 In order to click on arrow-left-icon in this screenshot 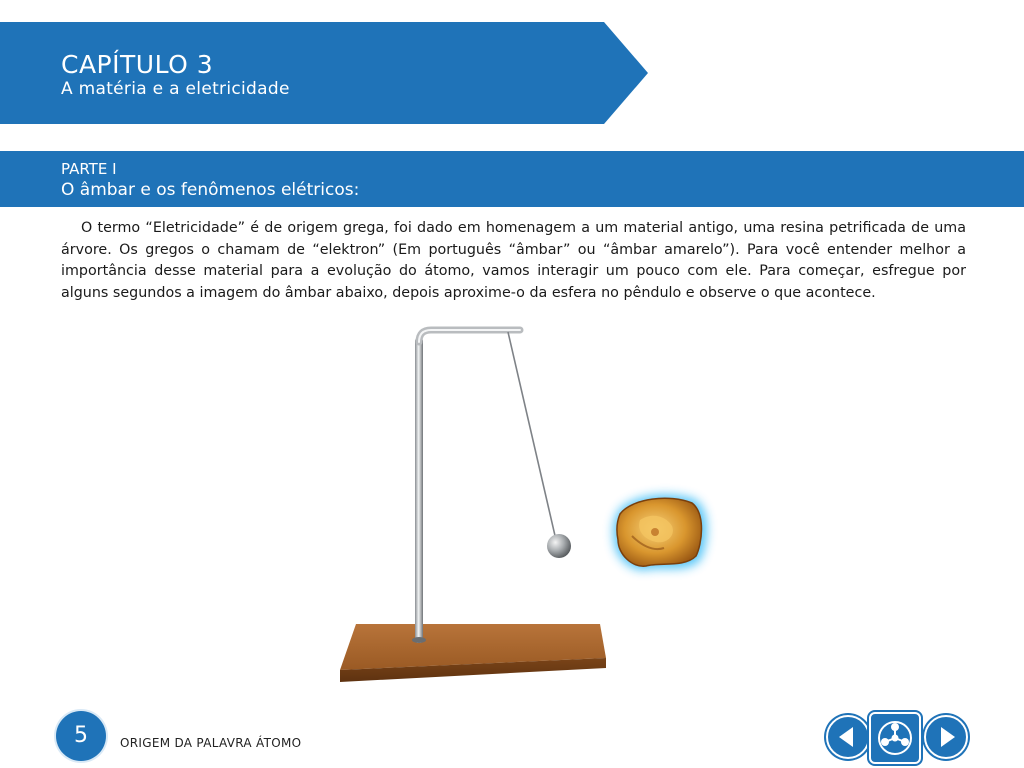, I will do `click(846, 737)`.